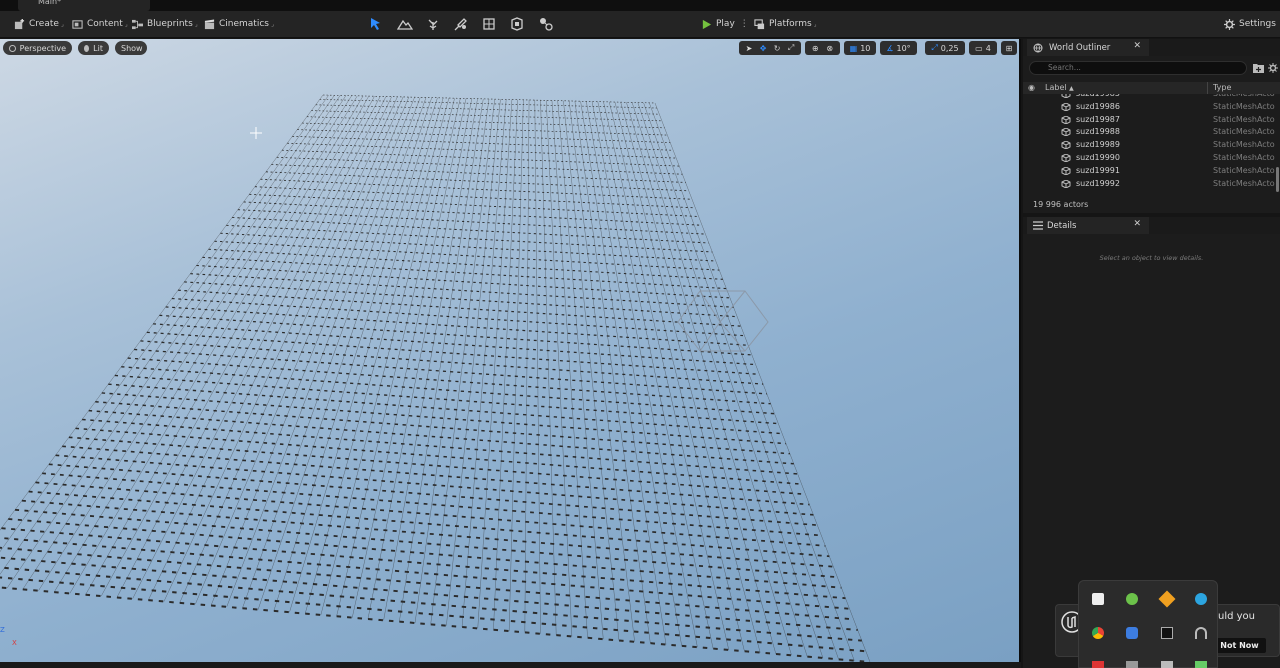  What do you see at coordinates (1151, 158) in the screenshot?
I see `table-row: suzd19990 StaticMeshActo` at bounding box center [1151, 158].